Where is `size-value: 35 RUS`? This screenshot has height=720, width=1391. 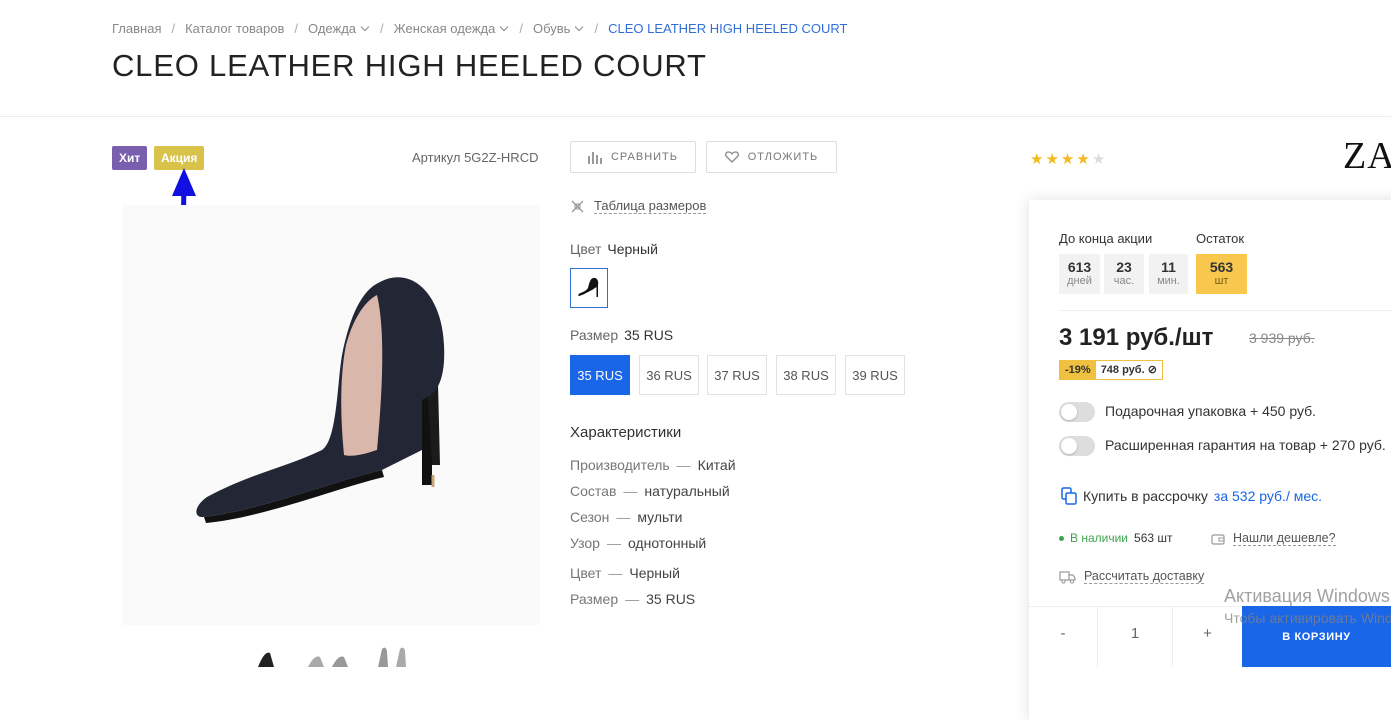 size-value: 35 RUS is located at coordinates (649, 335).